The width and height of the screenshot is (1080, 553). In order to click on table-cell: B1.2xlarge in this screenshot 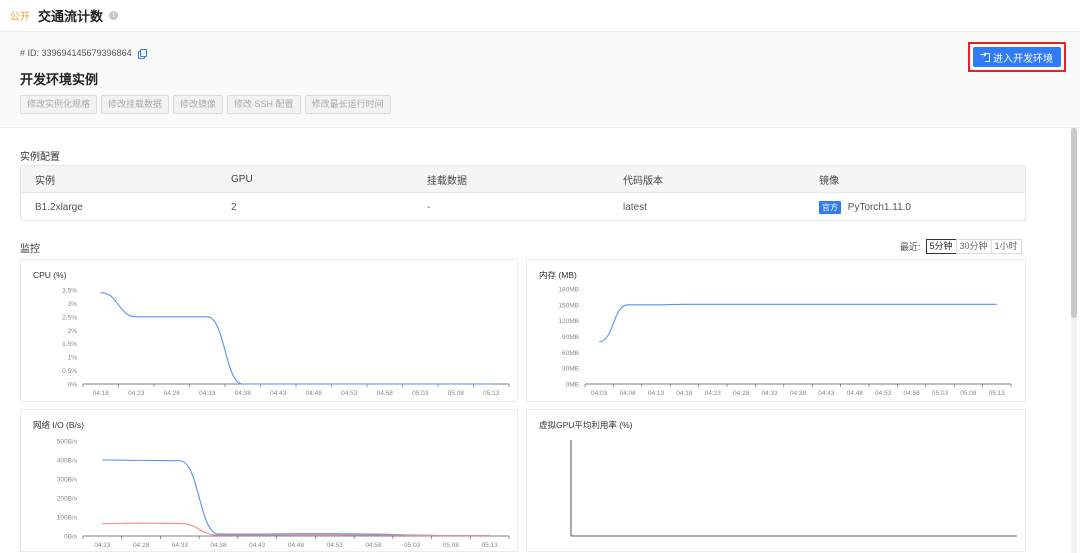, I will do `click(59, 207)`.